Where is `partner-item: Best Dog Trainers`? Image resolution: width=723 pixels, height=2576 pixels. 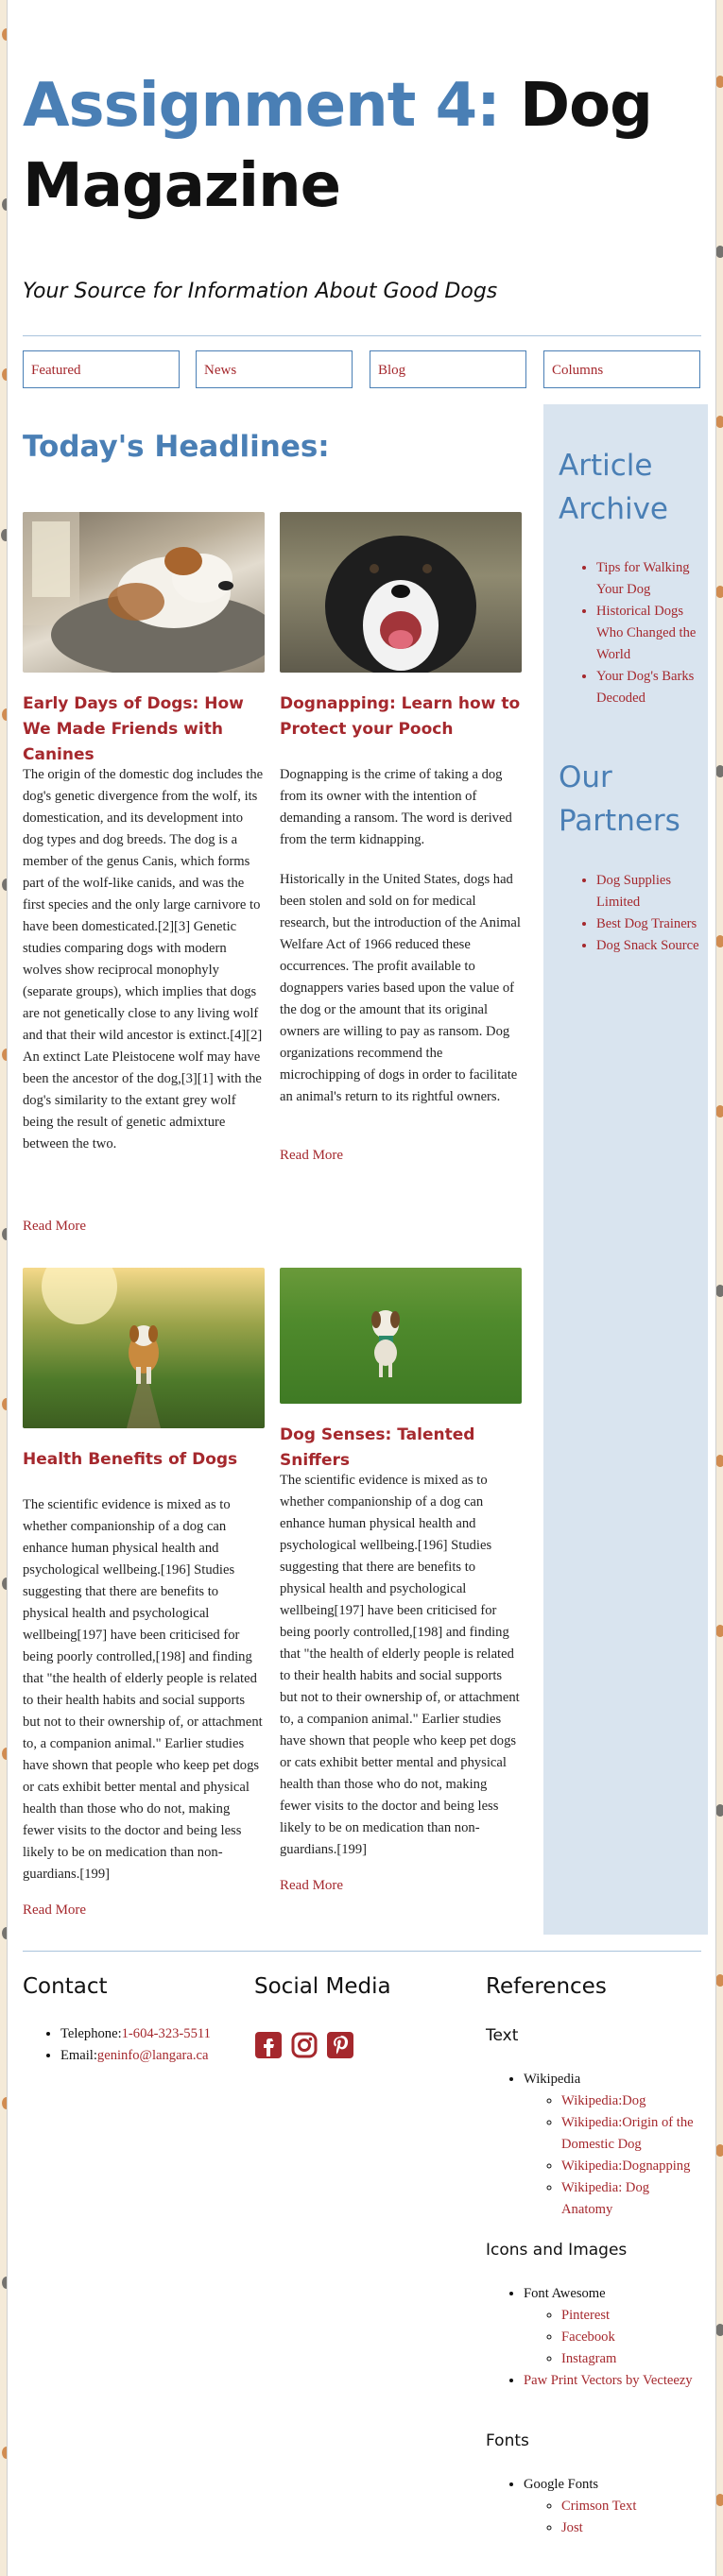
partner-item: Best Dog Trainers is located at coordinates (648, 924).